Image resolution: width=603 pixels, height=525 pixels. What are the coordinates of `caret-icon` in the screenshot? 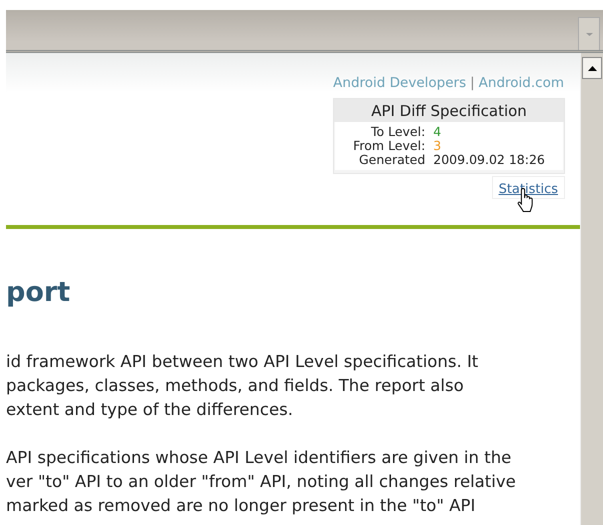 It's located at (589, 34).